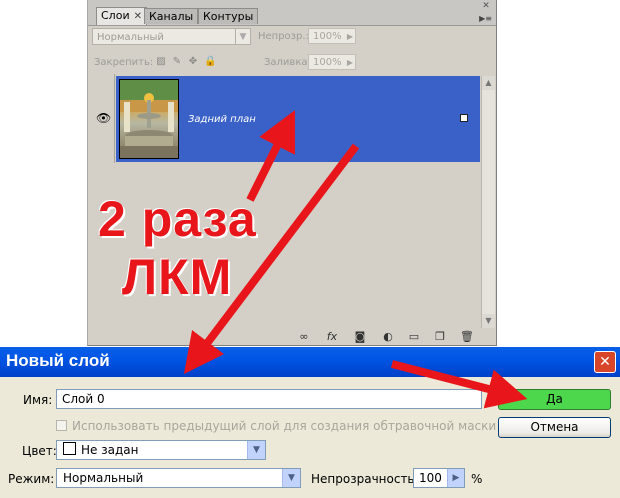  Describe the element at coordinates (327, 36) in the screenshot. I see `opacity-value: 100%` at that location.